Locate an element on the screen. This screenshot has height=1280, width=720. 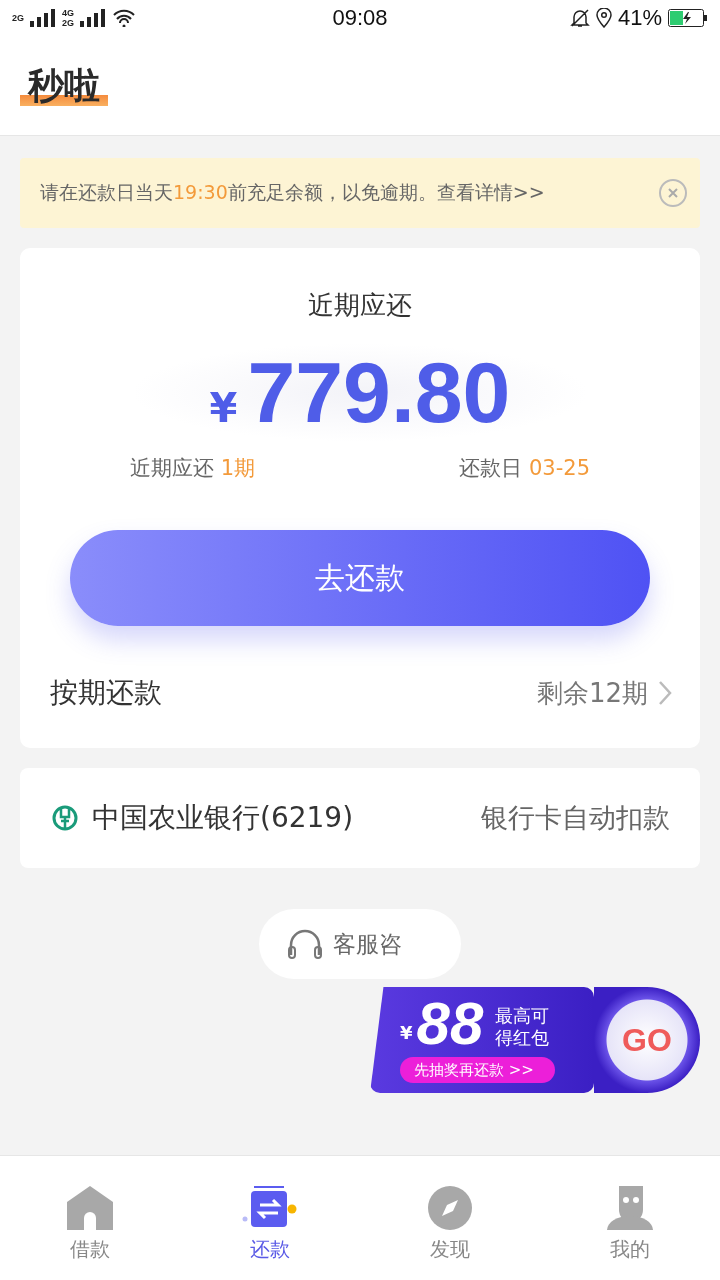
status-time: 09:08 is located at coordinates (360, 18).